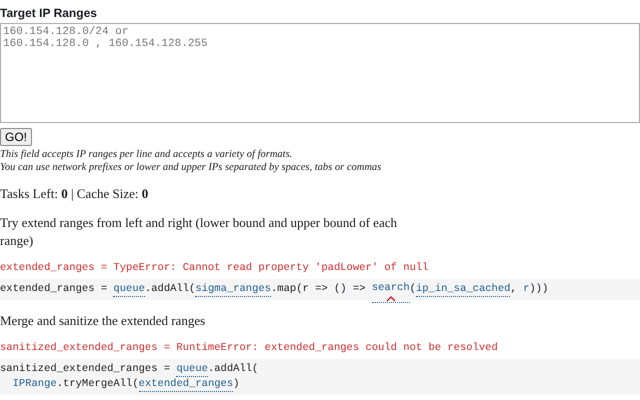 The width and height of the screenshot is (640, 400). Describe the element at coordinates (233, 290) in the screenshot. I see `code-reference: sigma_ranges` at that location.